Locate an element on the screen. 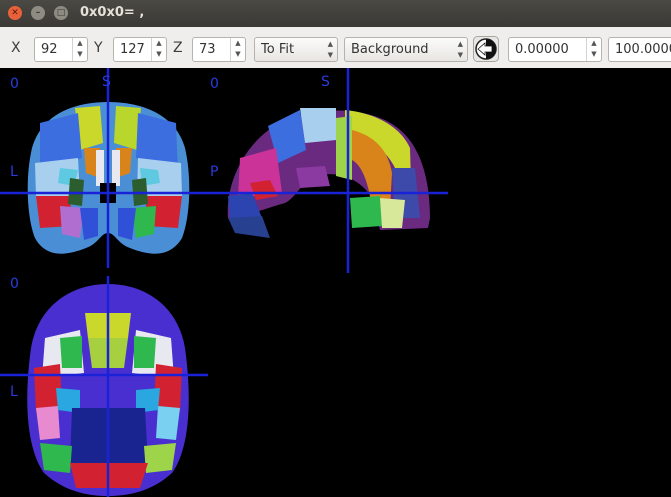 Image resolution: width=671 pixels, height=497 pixels. x-label: X is located at coordinates (16, 48).